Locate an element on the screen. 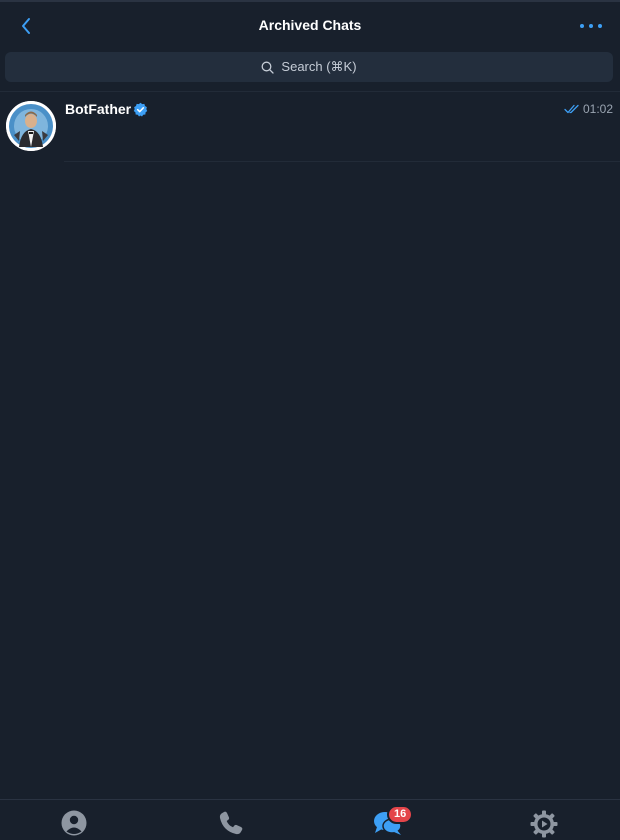 Image resolution: width=620 pixels, height=840 pixels. double-check-icon is located at coordinates (571, 109).